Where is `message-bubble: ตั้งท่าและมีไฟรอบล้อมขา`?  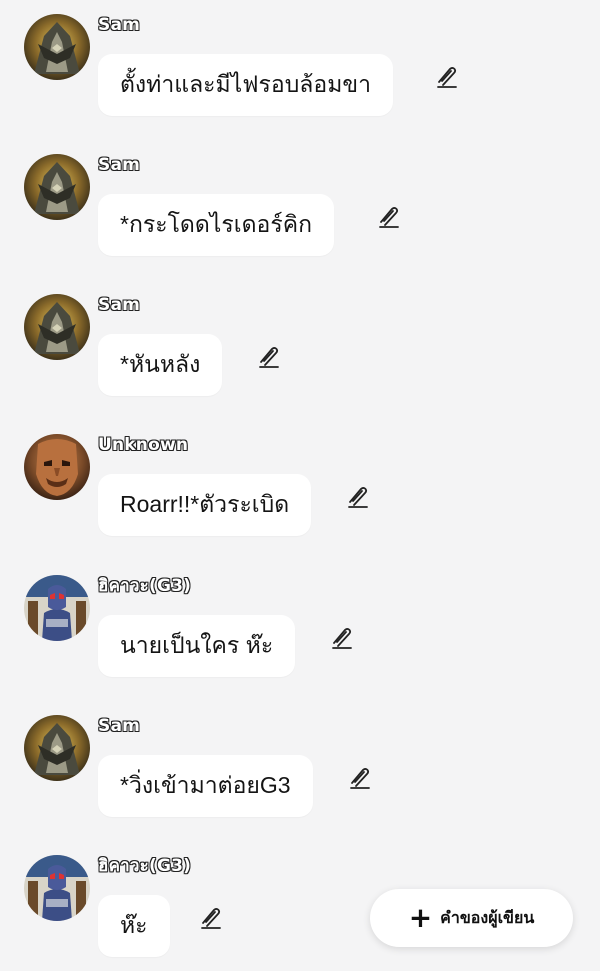 message-bubble: ตั้งท่าและมีไฟรอบล้อมขา is located at coordinates (246, 85).